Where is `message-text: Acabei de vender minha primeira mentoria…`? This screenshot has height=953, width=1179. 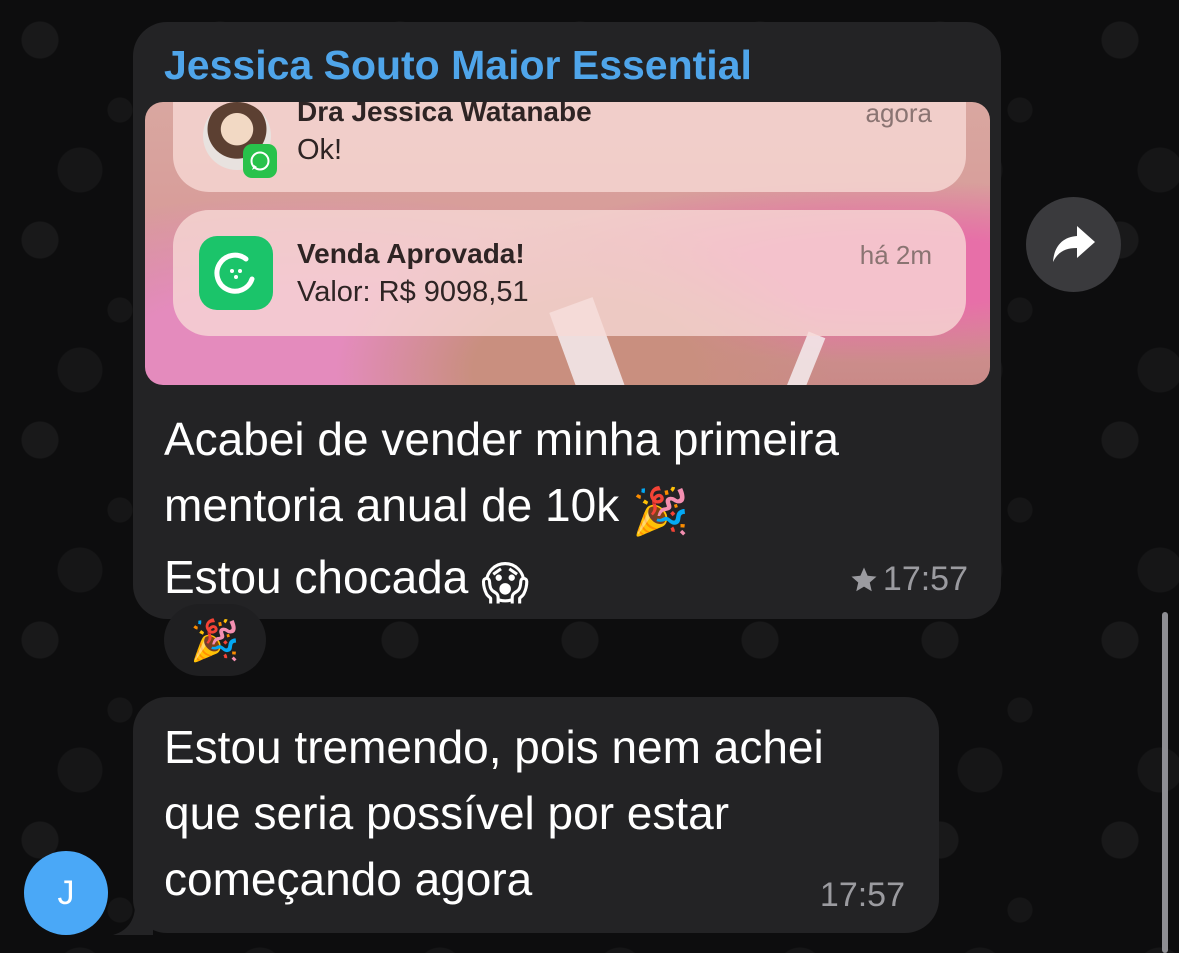
message-text: Acabei de vender minha primeira mentoria… is located at coordinates (501, 511).